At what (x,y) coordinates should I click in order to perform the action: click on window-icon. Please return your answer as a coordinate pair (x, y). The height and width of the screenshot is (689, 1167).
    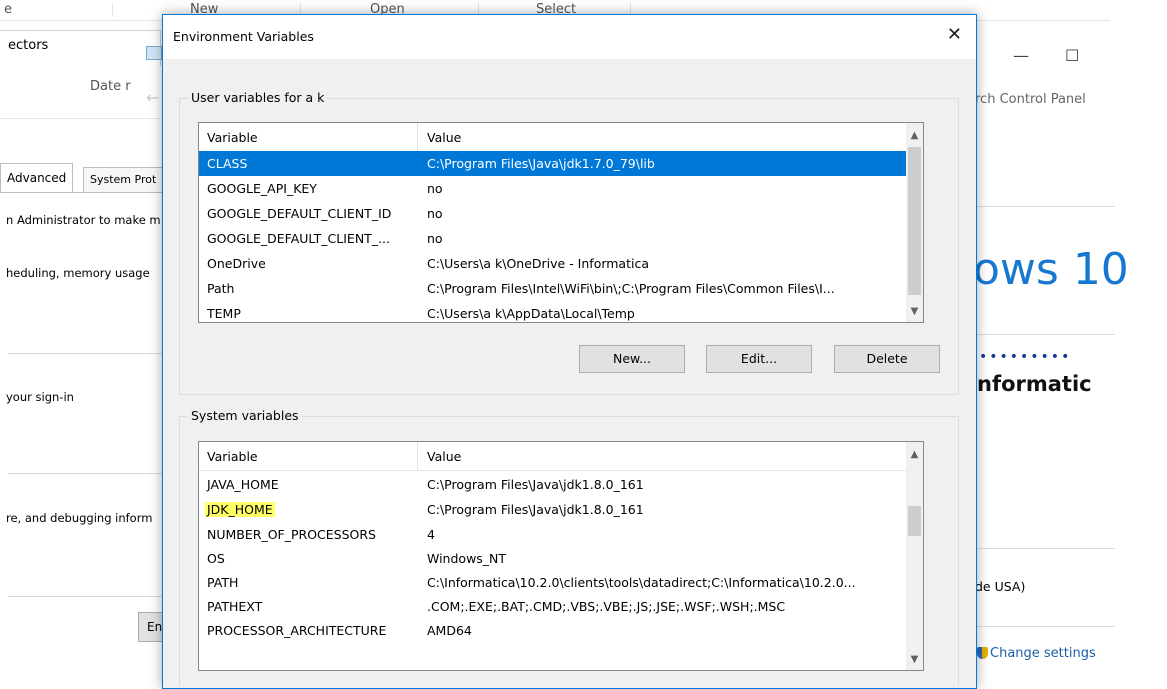
    Looking at the image, I should click on (154, 53).